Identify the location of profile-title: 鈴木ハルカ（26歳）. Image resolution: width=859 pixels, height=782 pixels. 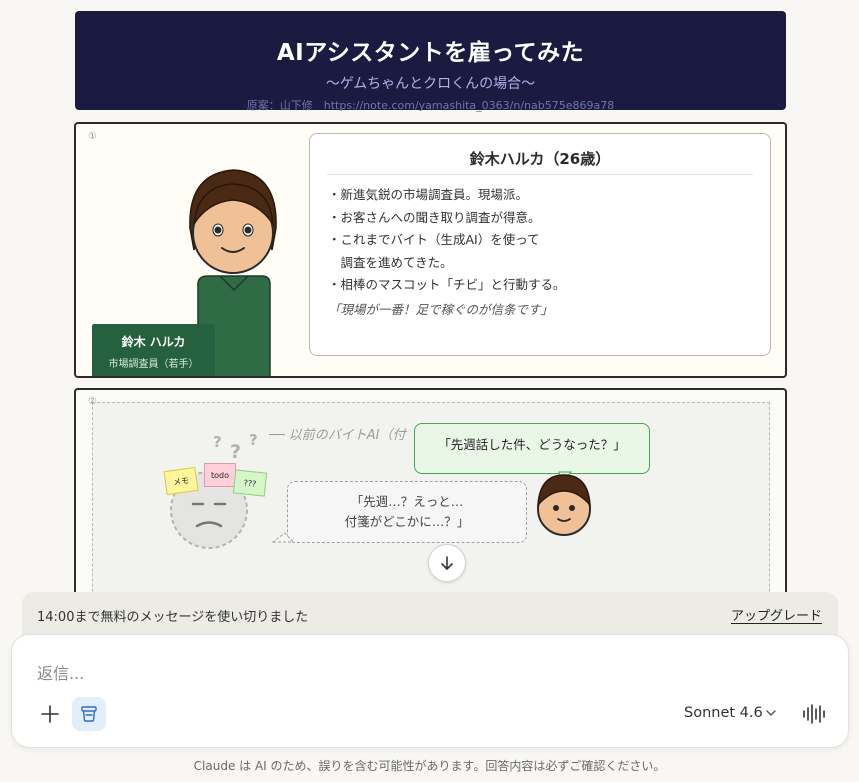
(540, 161).